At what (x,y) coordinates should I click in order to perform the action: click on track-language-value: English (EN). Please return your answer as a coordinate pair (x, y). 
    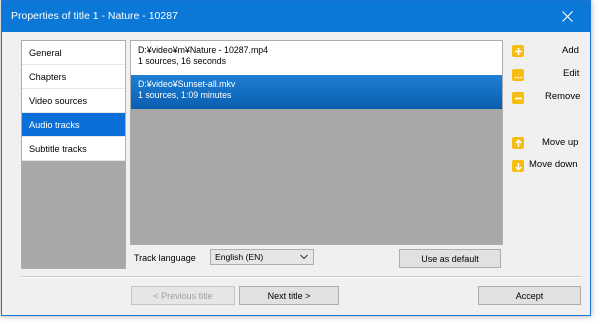
    Looking at the image, I should click on (239, 257).